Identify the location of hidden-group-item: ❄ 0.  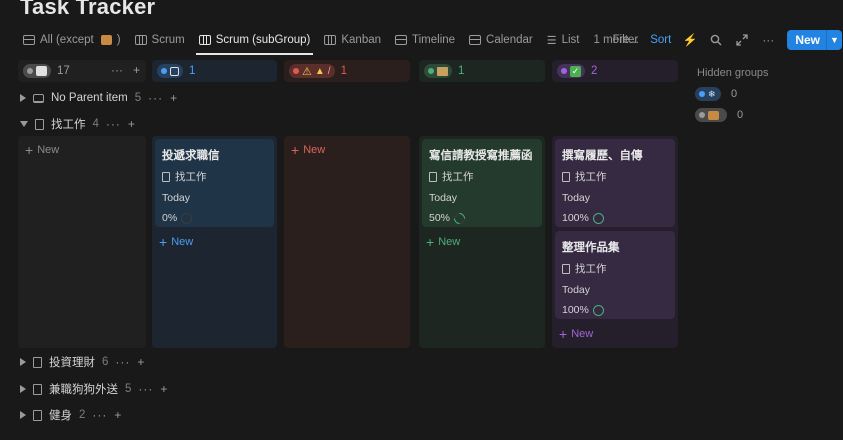
(716, 94).